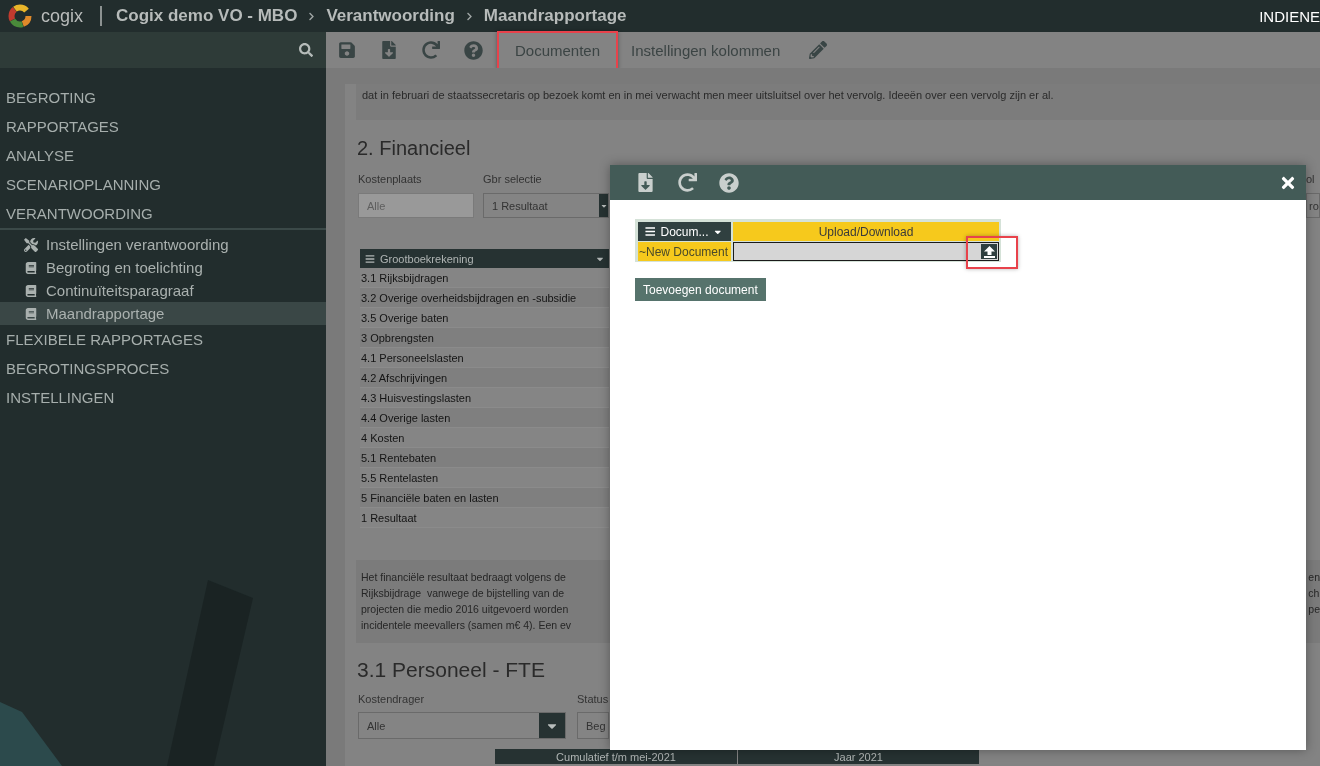 The height and width of the screenshot is (766, 1320). I want to click on field-label: Kostendrager, so click(392, 699).